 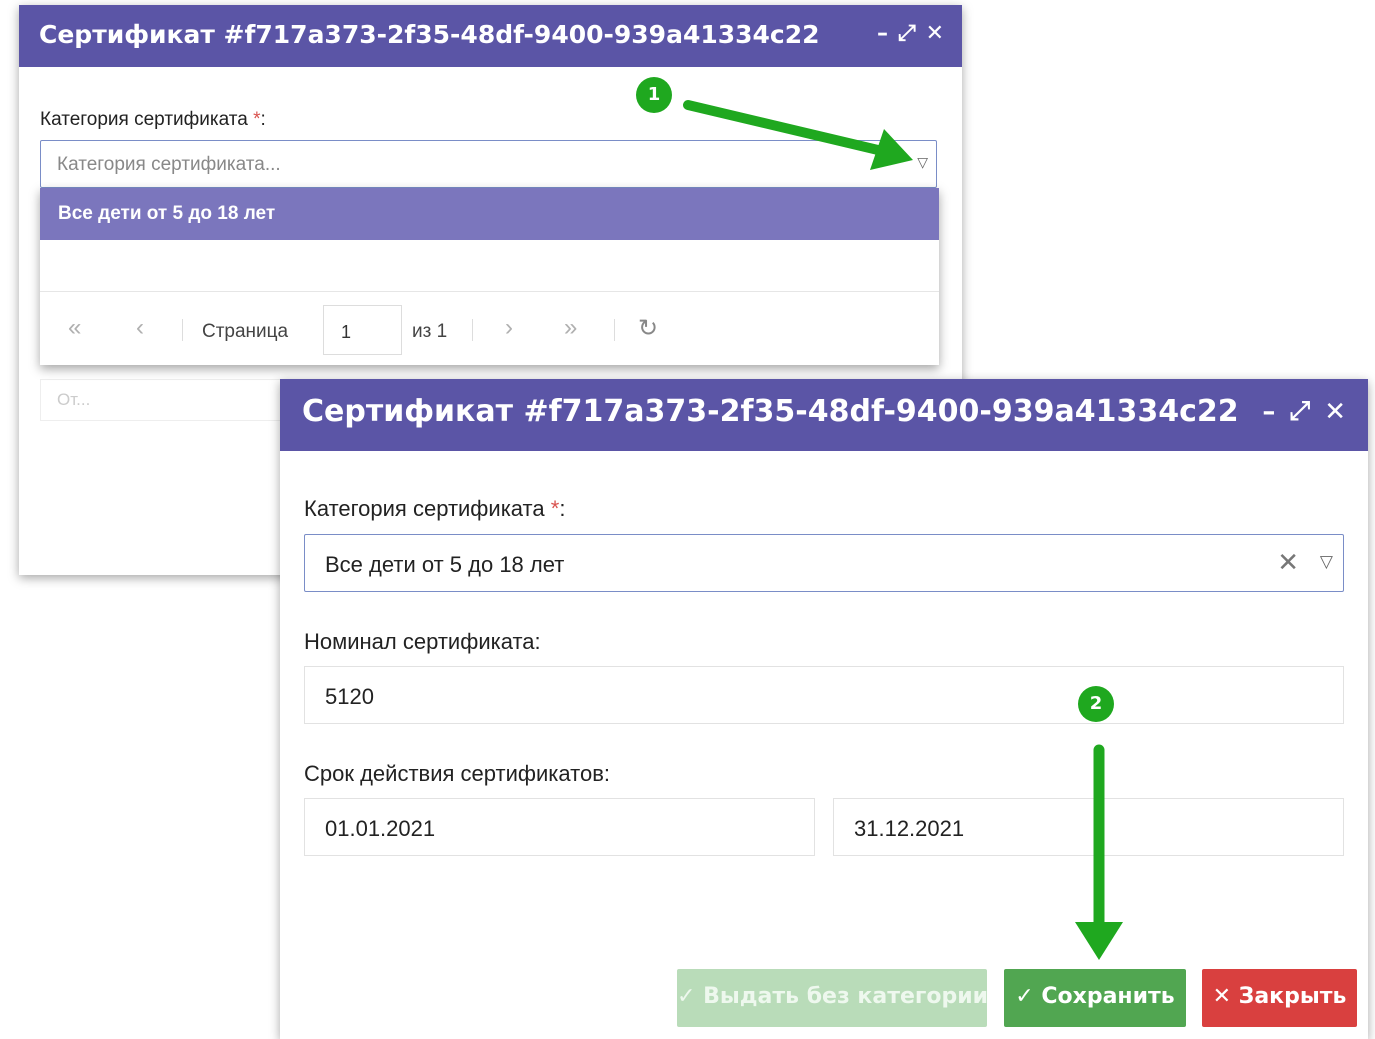 What do you see at coordinates (909, 828) in the screenshot?
I see `date-to-value: 31.12.2021` at bounding box center [909, 828].